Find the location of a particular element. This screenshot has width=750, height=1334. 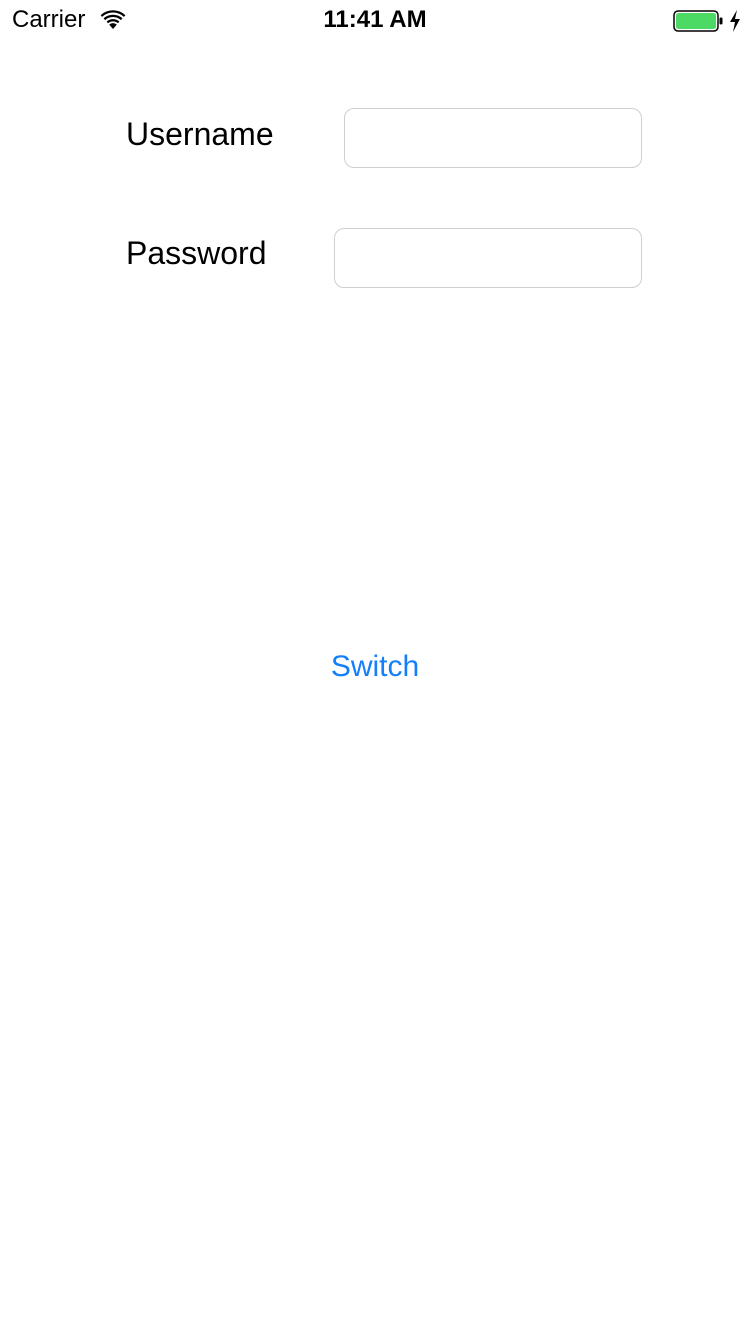

status-bar: Carrier 11:41 AM is located at coordinates (375, 20).